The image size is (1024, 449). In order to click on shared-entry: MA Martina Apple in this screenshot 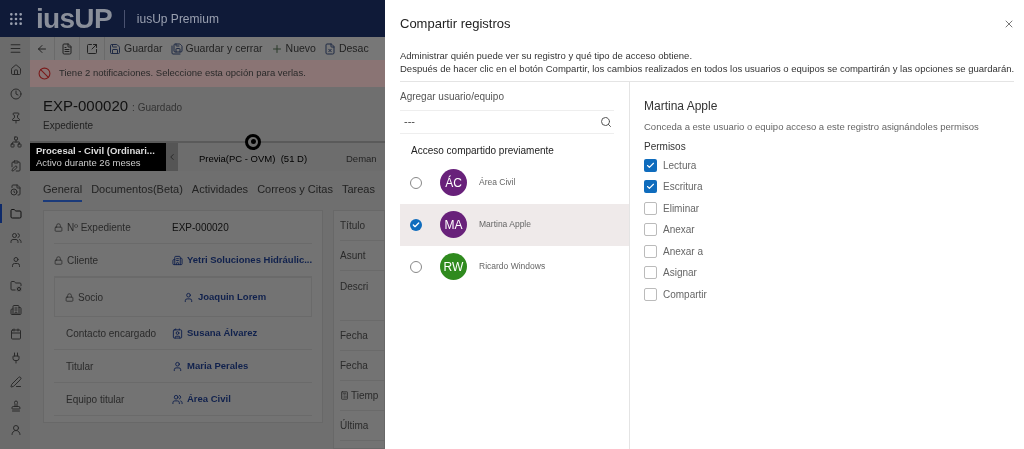, I will do `click(514, 224)`.